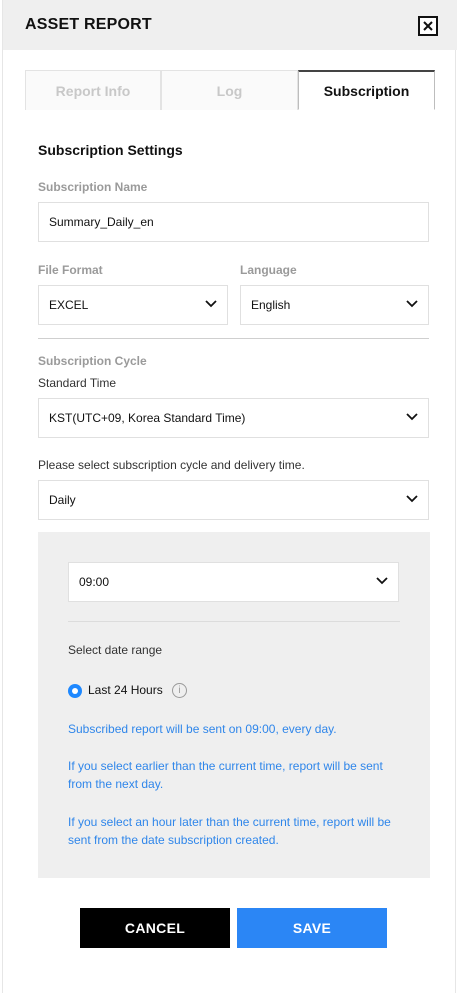 This screenshot has height=993, width=458. I want to click on close-icon, so click(428, 26).